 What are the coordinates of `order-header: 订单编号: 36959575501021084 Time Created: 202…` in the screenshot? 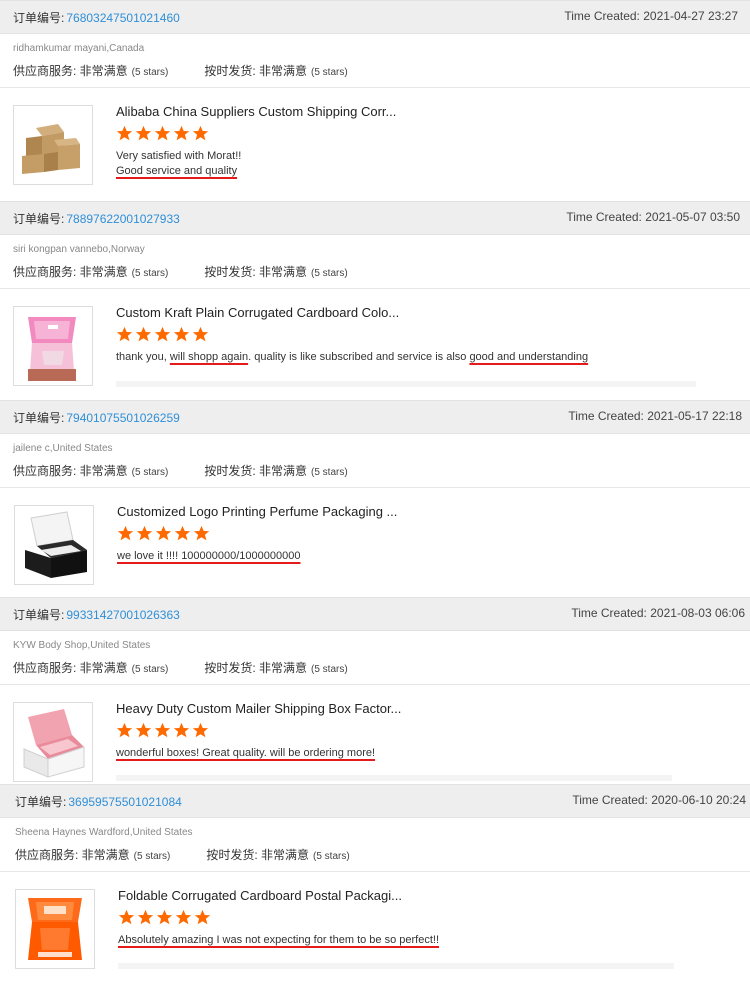 It's located at (375, 801).